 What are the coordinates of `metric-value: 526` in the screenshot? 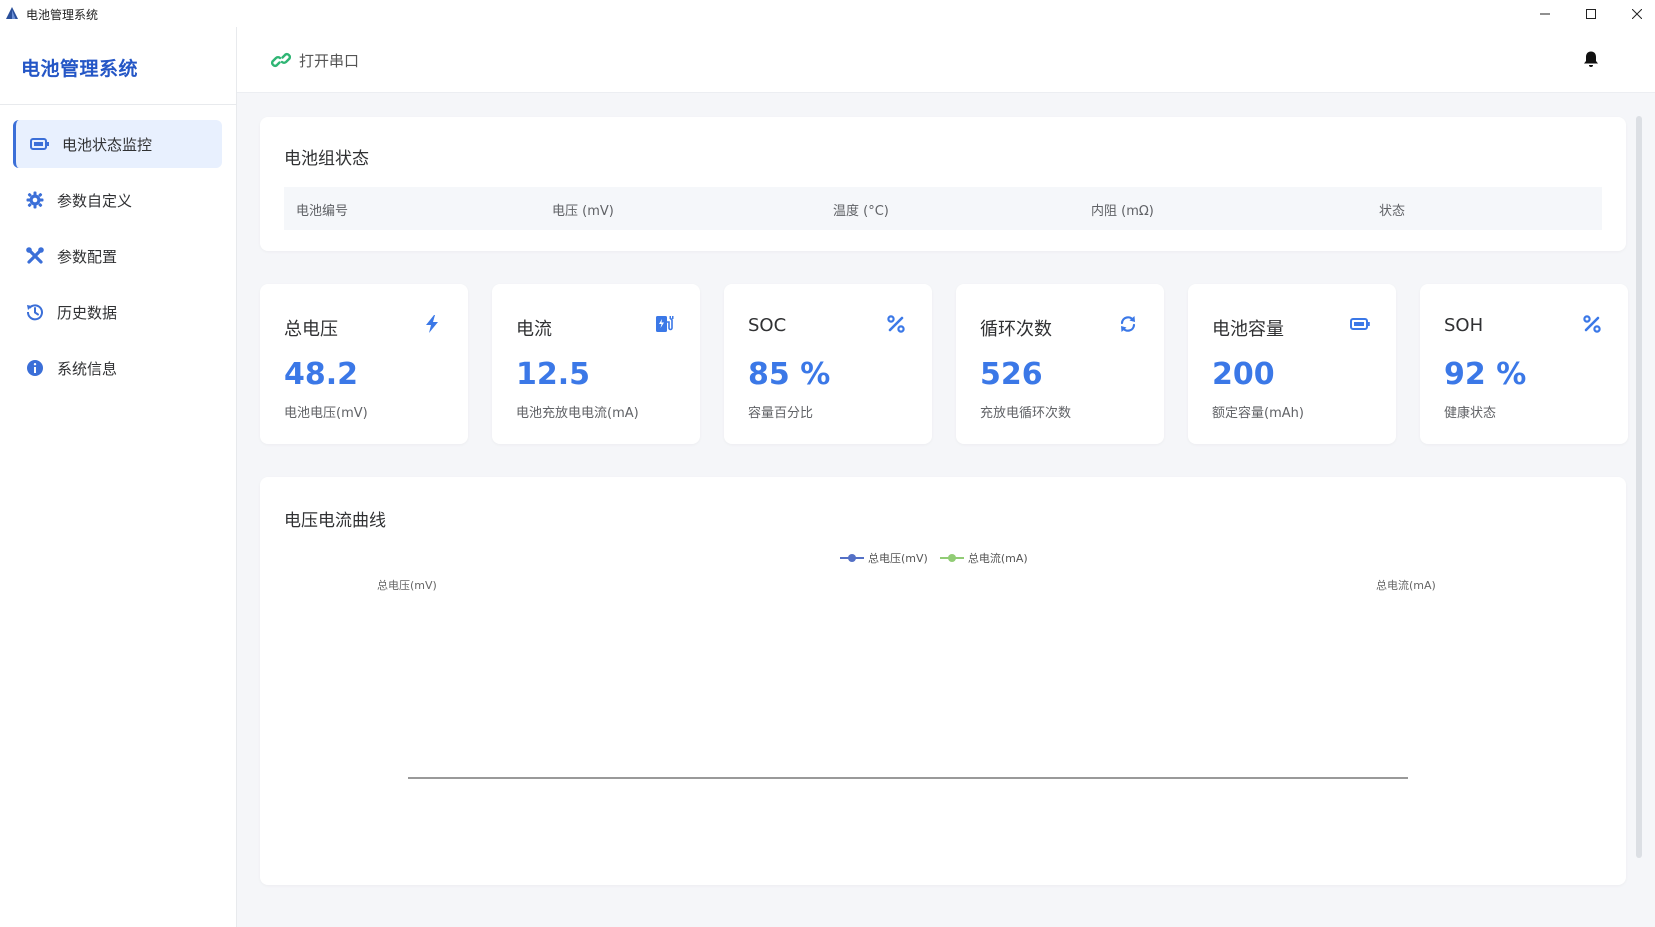 It's located at (1011, 374).